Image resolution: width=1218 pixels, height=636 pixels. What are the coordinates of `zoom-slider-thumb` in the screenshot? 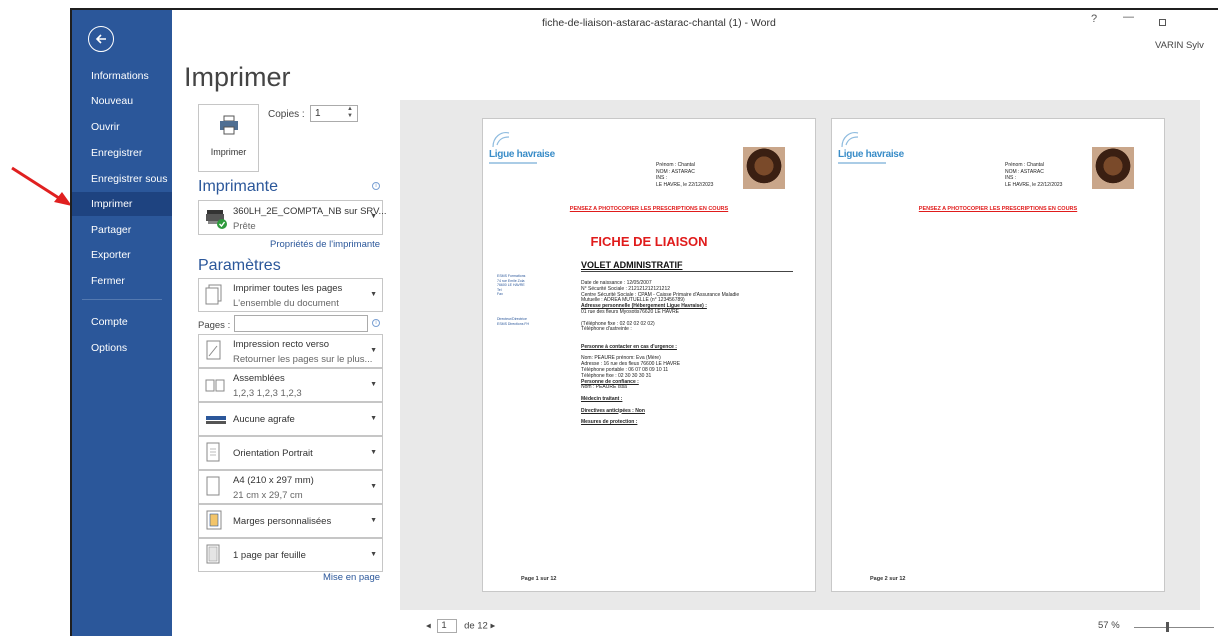 It's located at (1167, 627).